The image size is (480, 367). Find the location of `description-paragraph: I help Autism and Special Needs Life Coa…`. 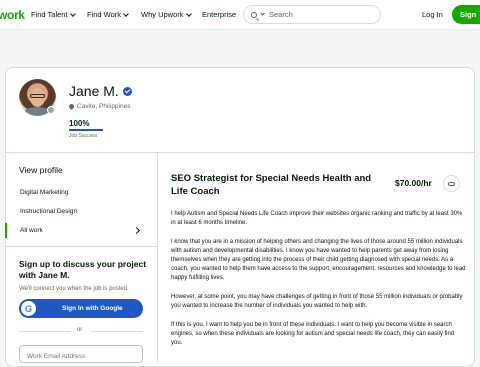

description-paragraph: I help Autism and Special Needs Life Coa… is located at coordinates (317, 218).